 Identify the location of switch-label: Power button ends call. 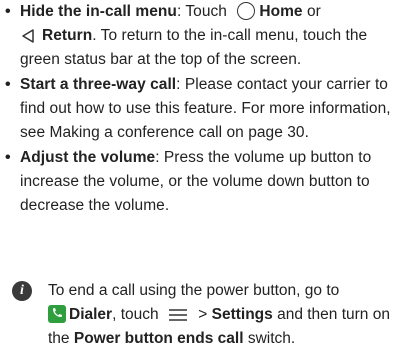
(158, 338).